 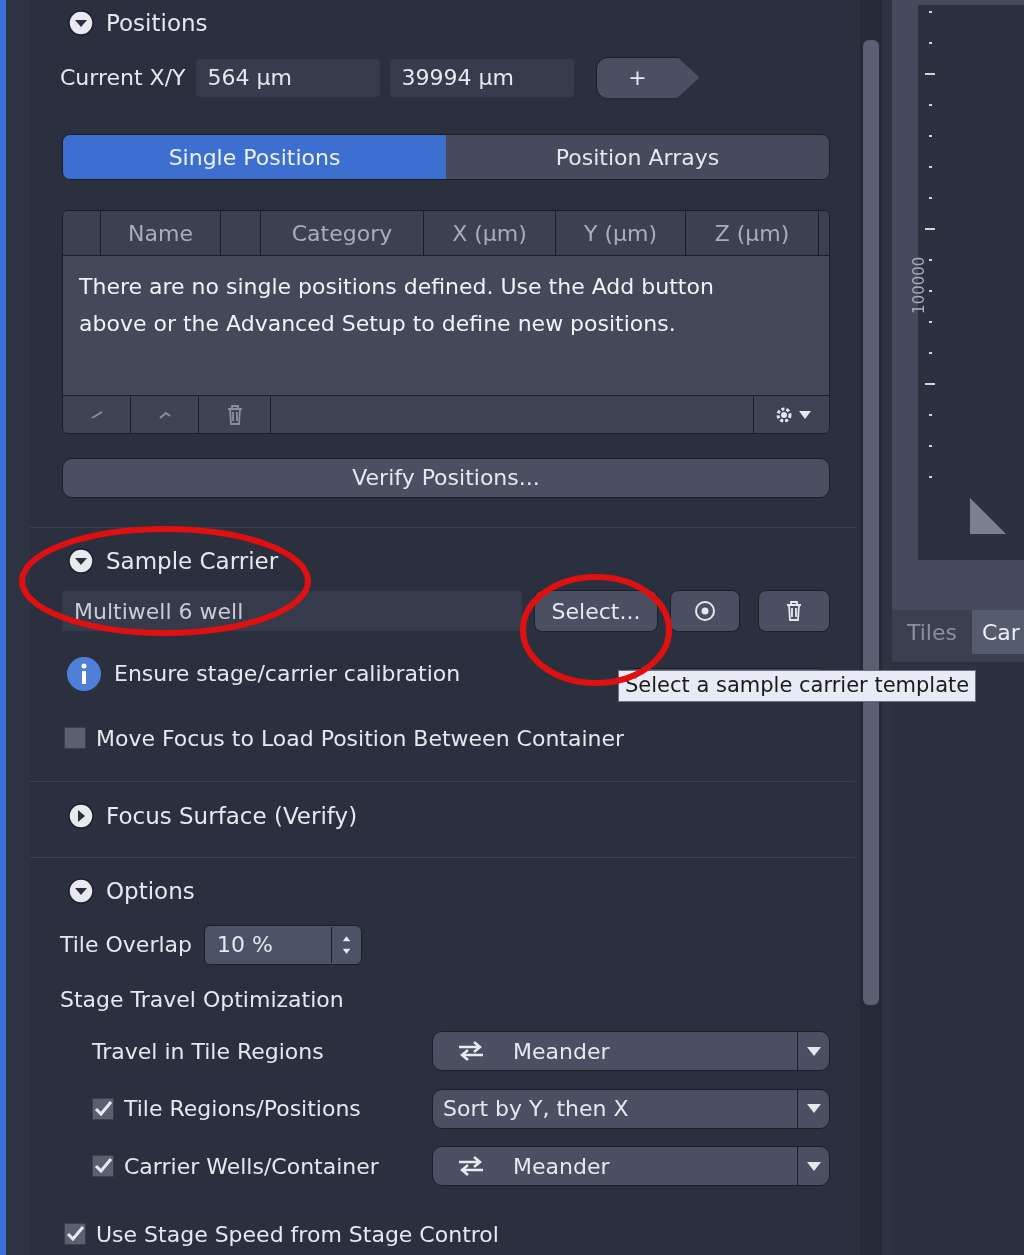 I want to click on section-title: Focus Surface (Verify), so click(x=232, y=815).